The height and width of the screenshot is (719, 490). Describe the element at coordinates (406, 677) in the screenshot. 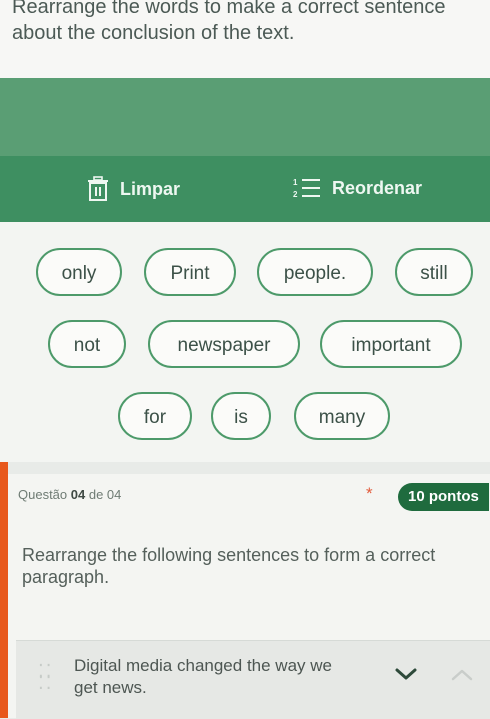

I see `chevron-down-icon` at that location.